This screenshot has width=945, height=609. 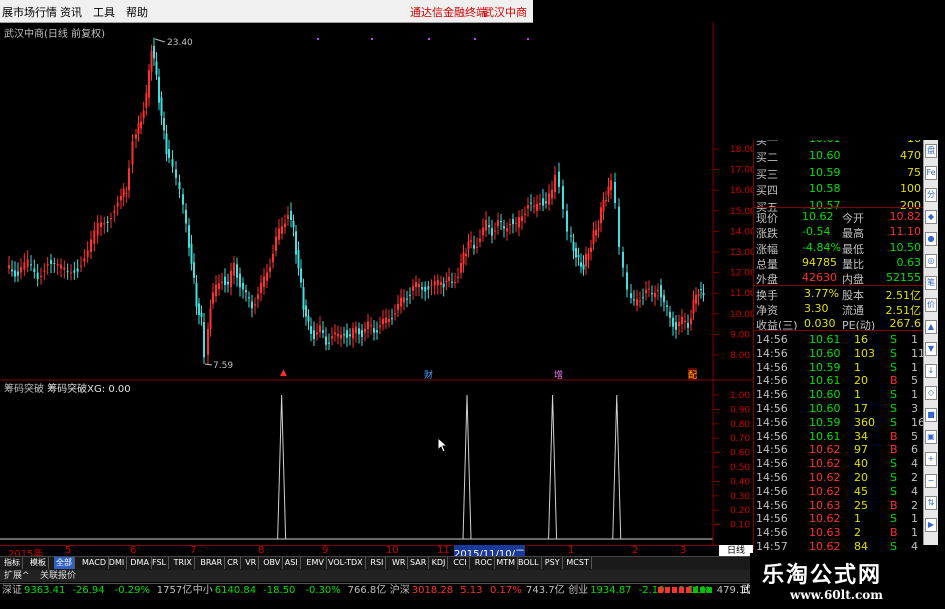 What do you see at coordinates (292, 563) in the screenshot?
I see `indicator-tab-asi: ASI` at bounding box center [292, 563].